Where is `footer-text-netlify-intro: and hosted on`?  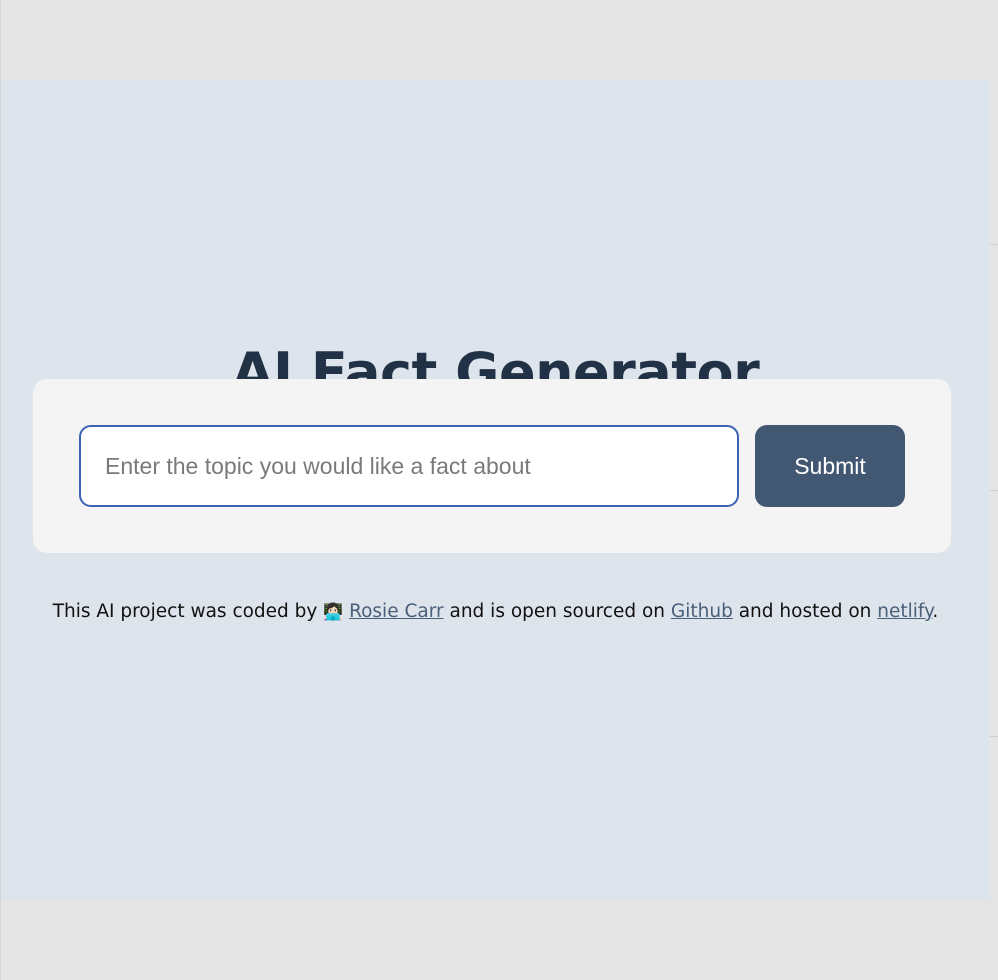
footer-text-netlify-intro: and hosted on is located at coordinates (805, 611).